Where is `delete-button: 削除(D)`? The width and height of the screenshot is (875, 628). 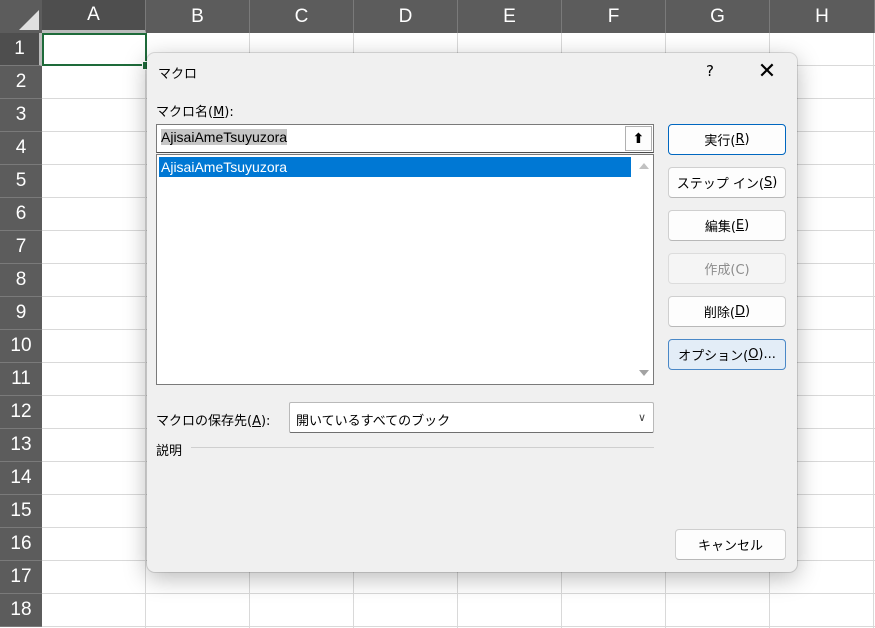 delete-button: 削除(D) is located at coordinates (727, 311).